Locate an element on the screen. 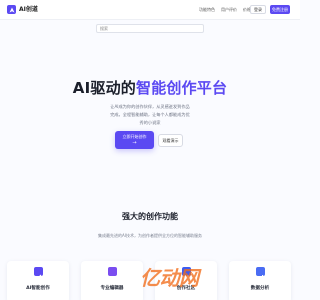  start-creating-label: 立即开始创作 is located at coordinates (134, 136).